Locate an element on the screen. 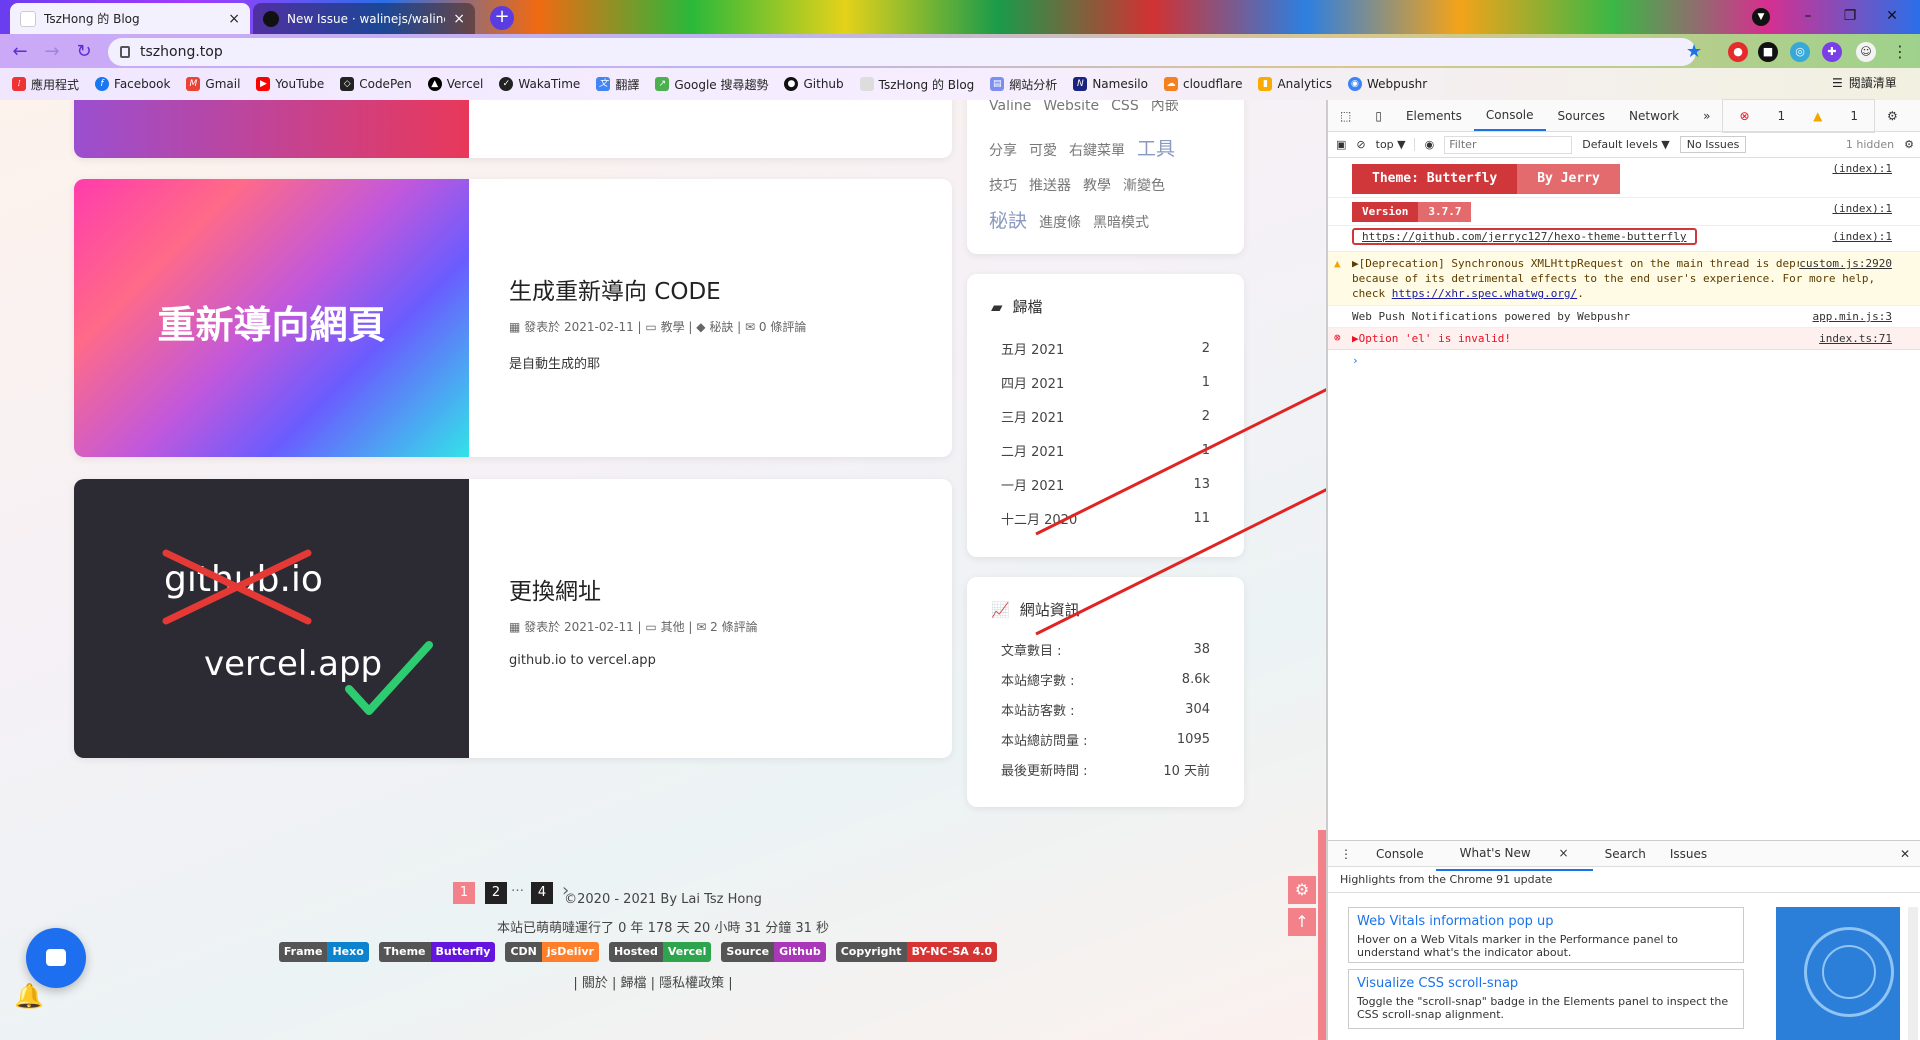  clear-console-icon: ⊘ is located at coordinates (1360, 144).